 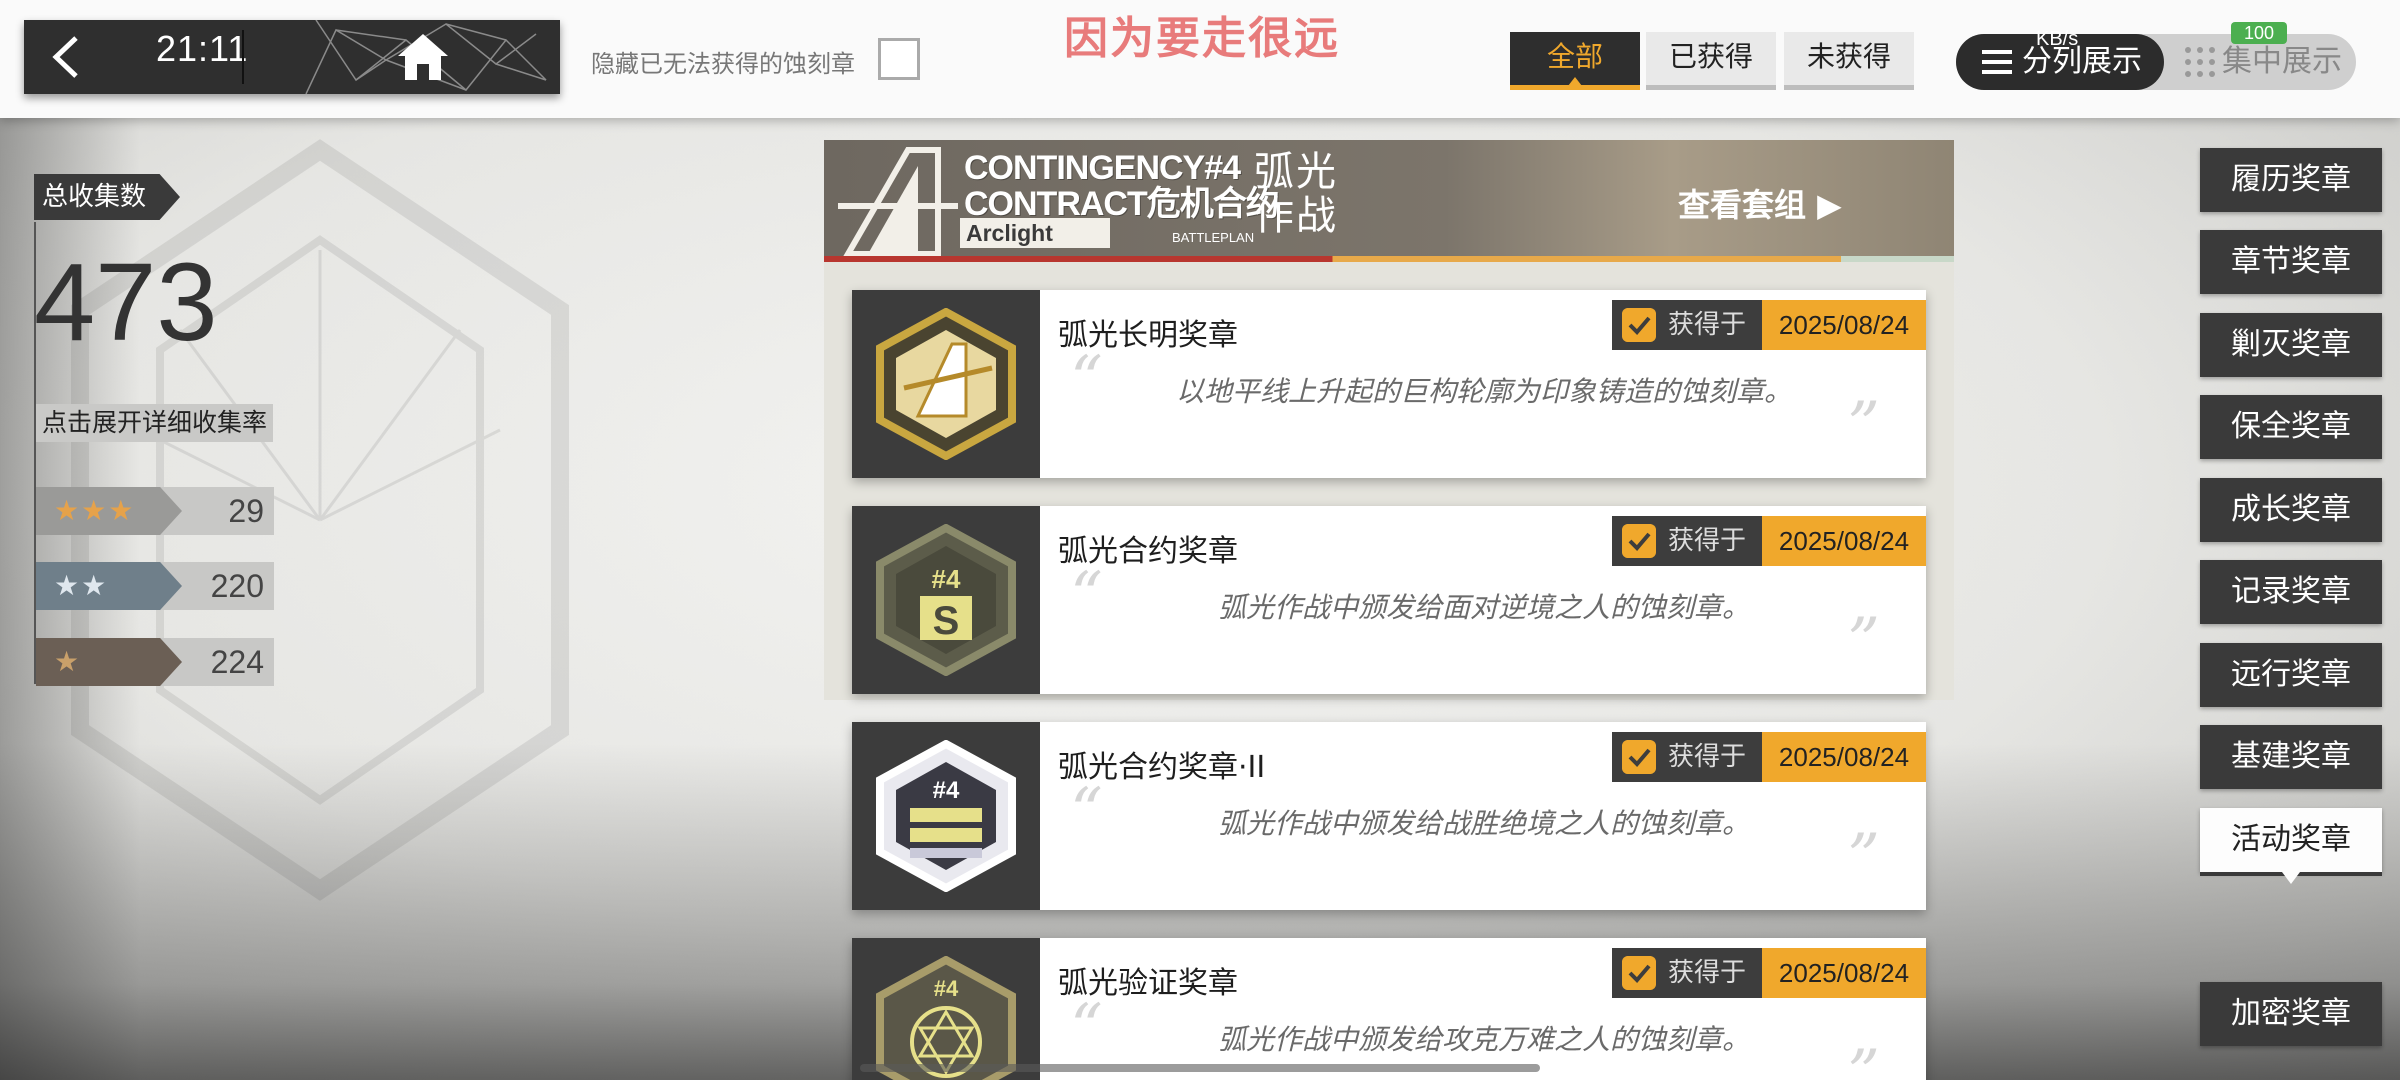 What do you see at coordinates (1483, 823) in the screenshot?
I see `medal-description: 弧光作战中颁发给战胜绝境之人的蚀刻章。` at bounding box center [1483, 823].